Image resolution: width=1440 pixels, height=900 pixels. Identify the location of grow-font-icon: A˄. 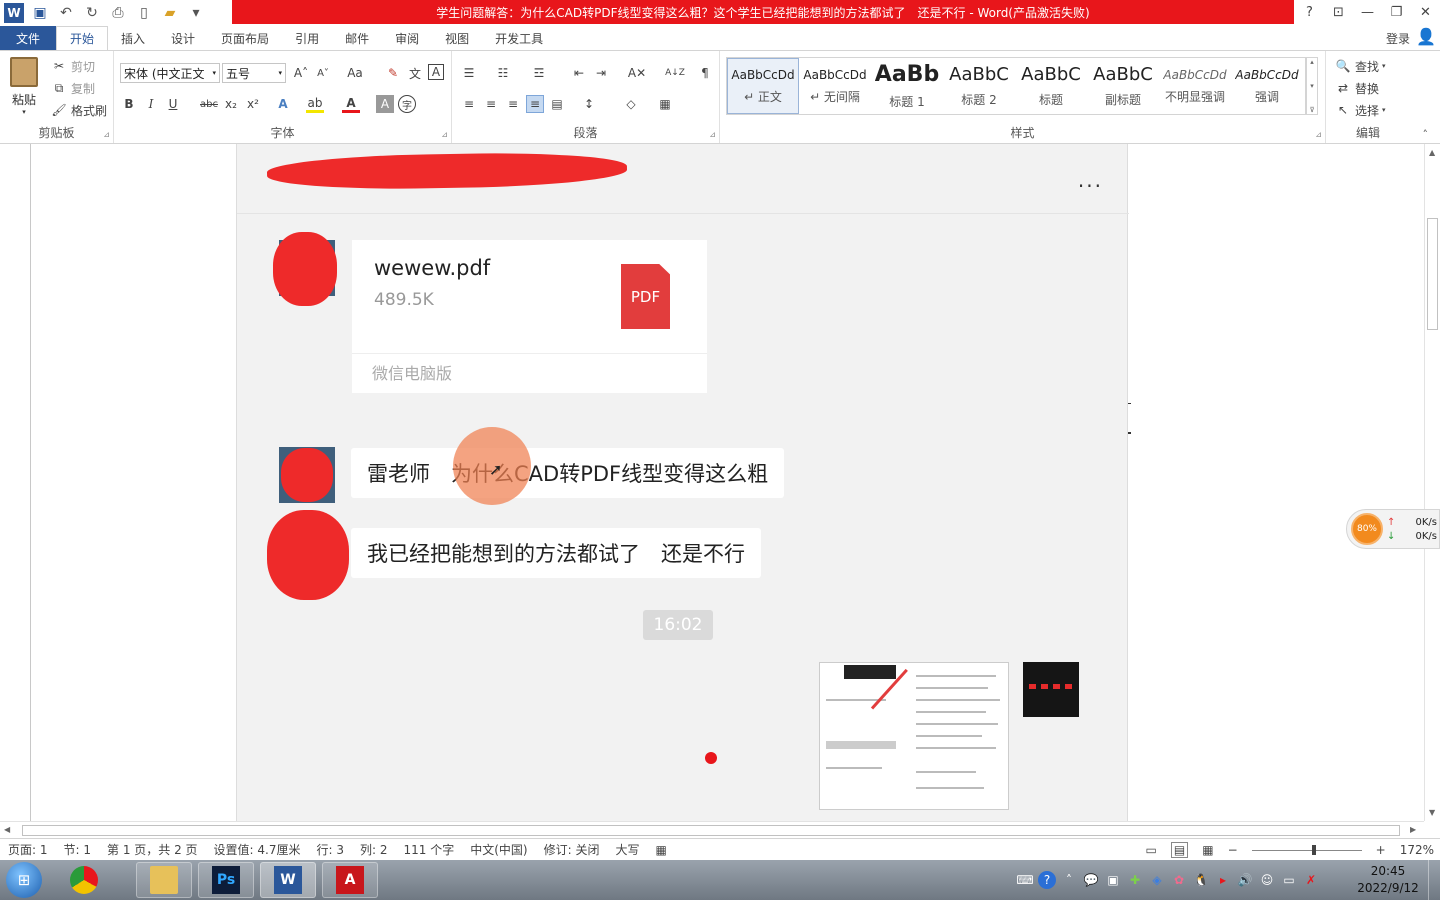
(301, 73).